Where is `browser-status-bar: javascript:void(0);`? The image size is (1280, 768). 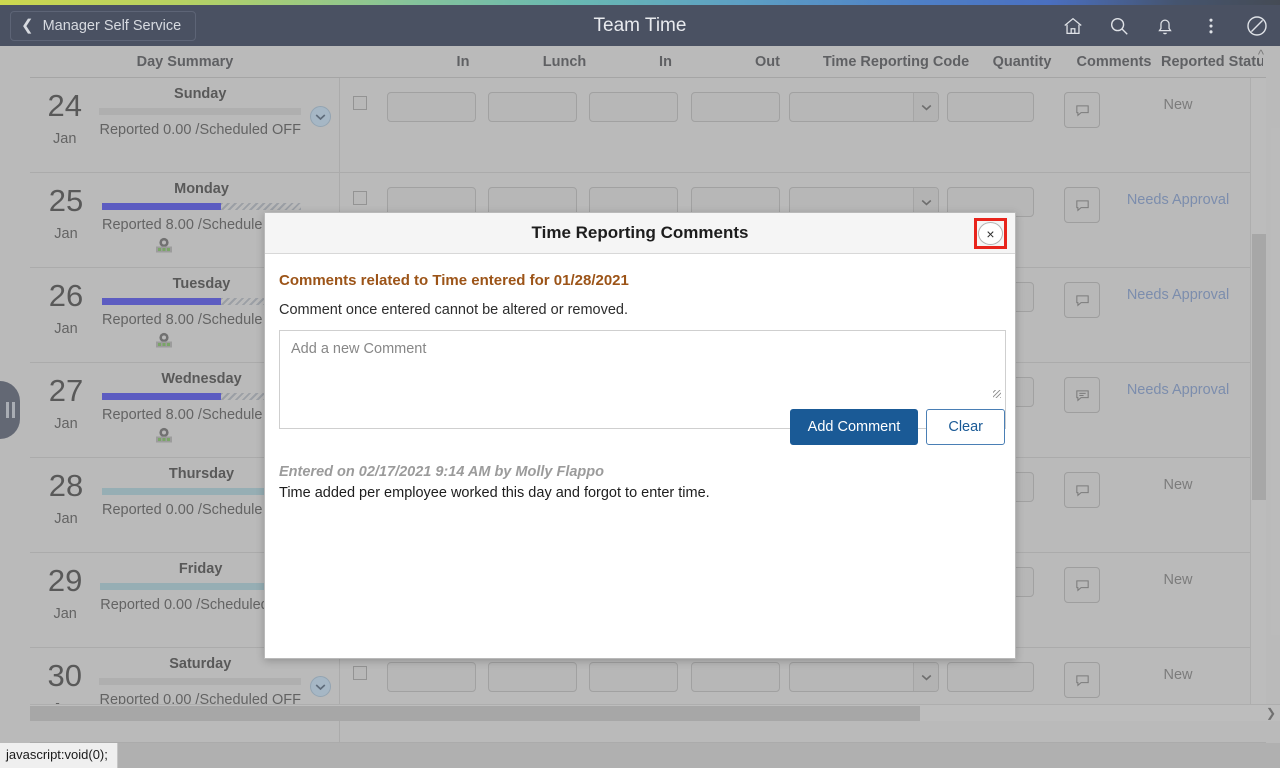 browser-status-bar: javascript:void(0); is located at coordinates (640, 755).